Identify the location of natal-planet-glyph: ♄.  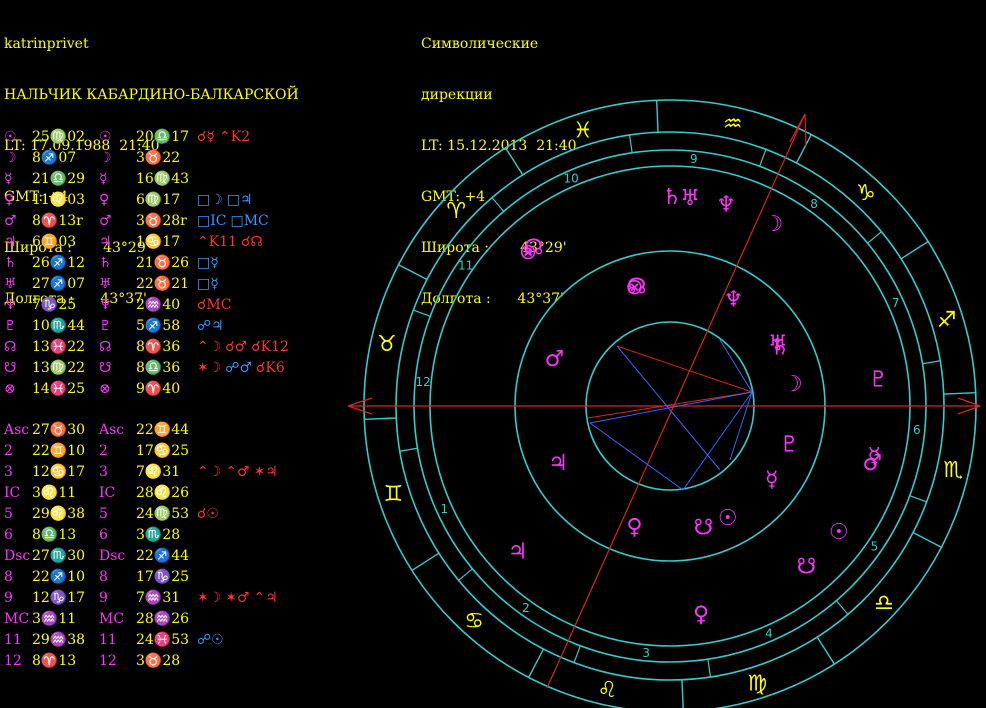
(780, 347).